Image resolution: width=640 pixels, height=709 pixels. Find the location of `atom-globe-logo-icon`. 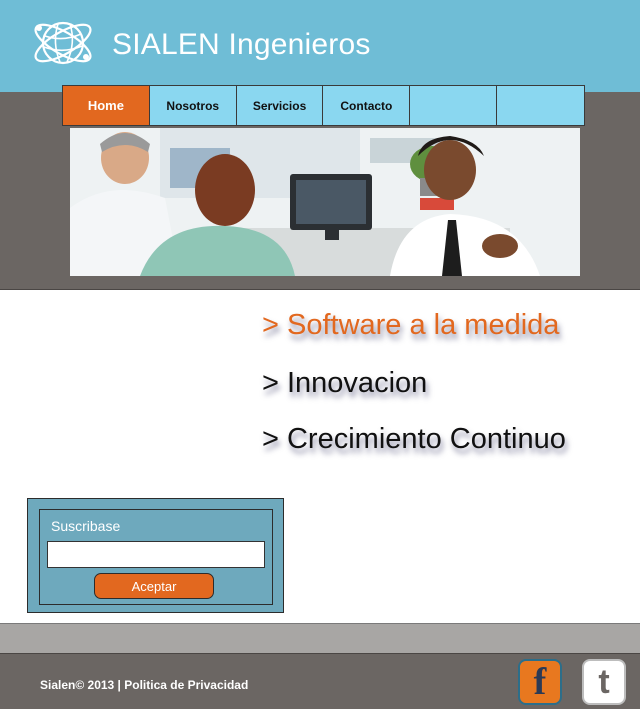

atom-globe-logo-icon is located at coordinates (63, 43).